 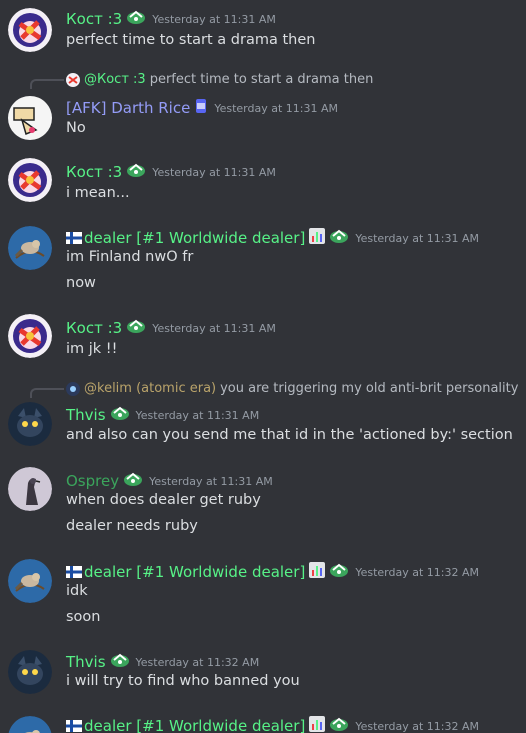 What do you see at coordinates (132, 526) in the screenshot?
I see `message-text: dealer needs ruby` at bounding box center [132, 526].